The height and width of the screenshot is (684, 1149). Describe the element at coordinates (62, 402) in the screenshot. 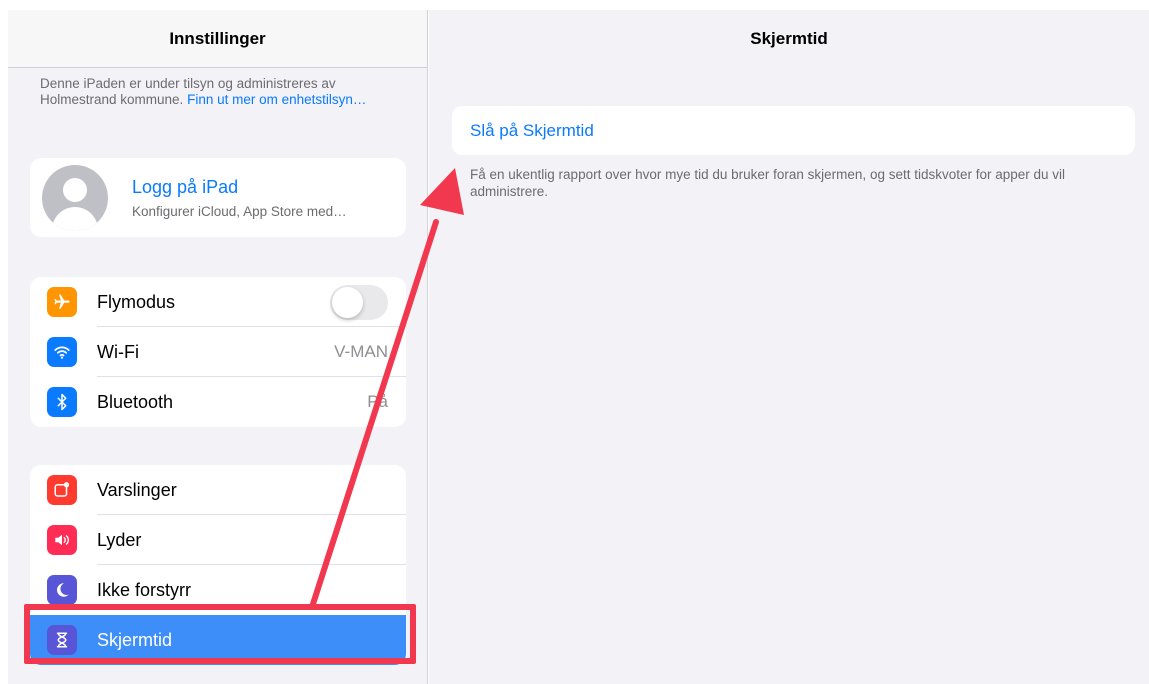

I see `bluetooth-icon` at that location.